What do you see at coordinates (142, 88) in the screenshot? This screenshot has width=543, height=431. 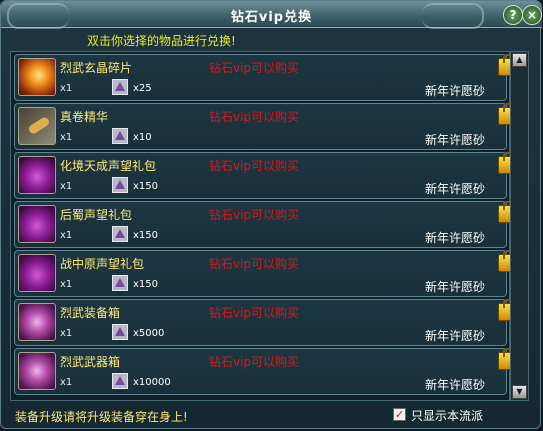 I see `item-cost: x25` at bounding box center [142, 88].